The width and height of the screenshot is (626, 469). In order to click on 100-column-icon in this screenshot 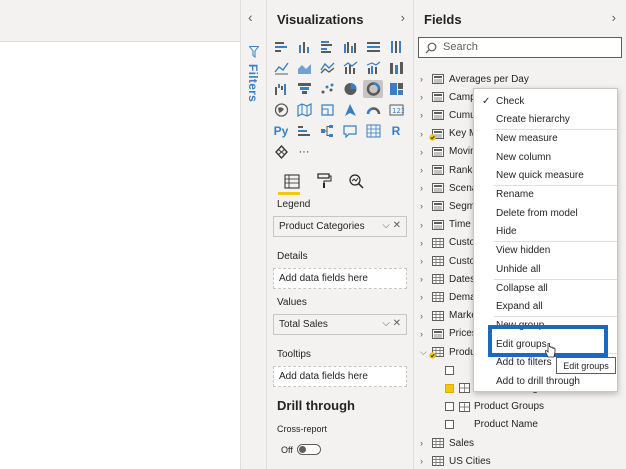, I will do `click(396, 47)`.